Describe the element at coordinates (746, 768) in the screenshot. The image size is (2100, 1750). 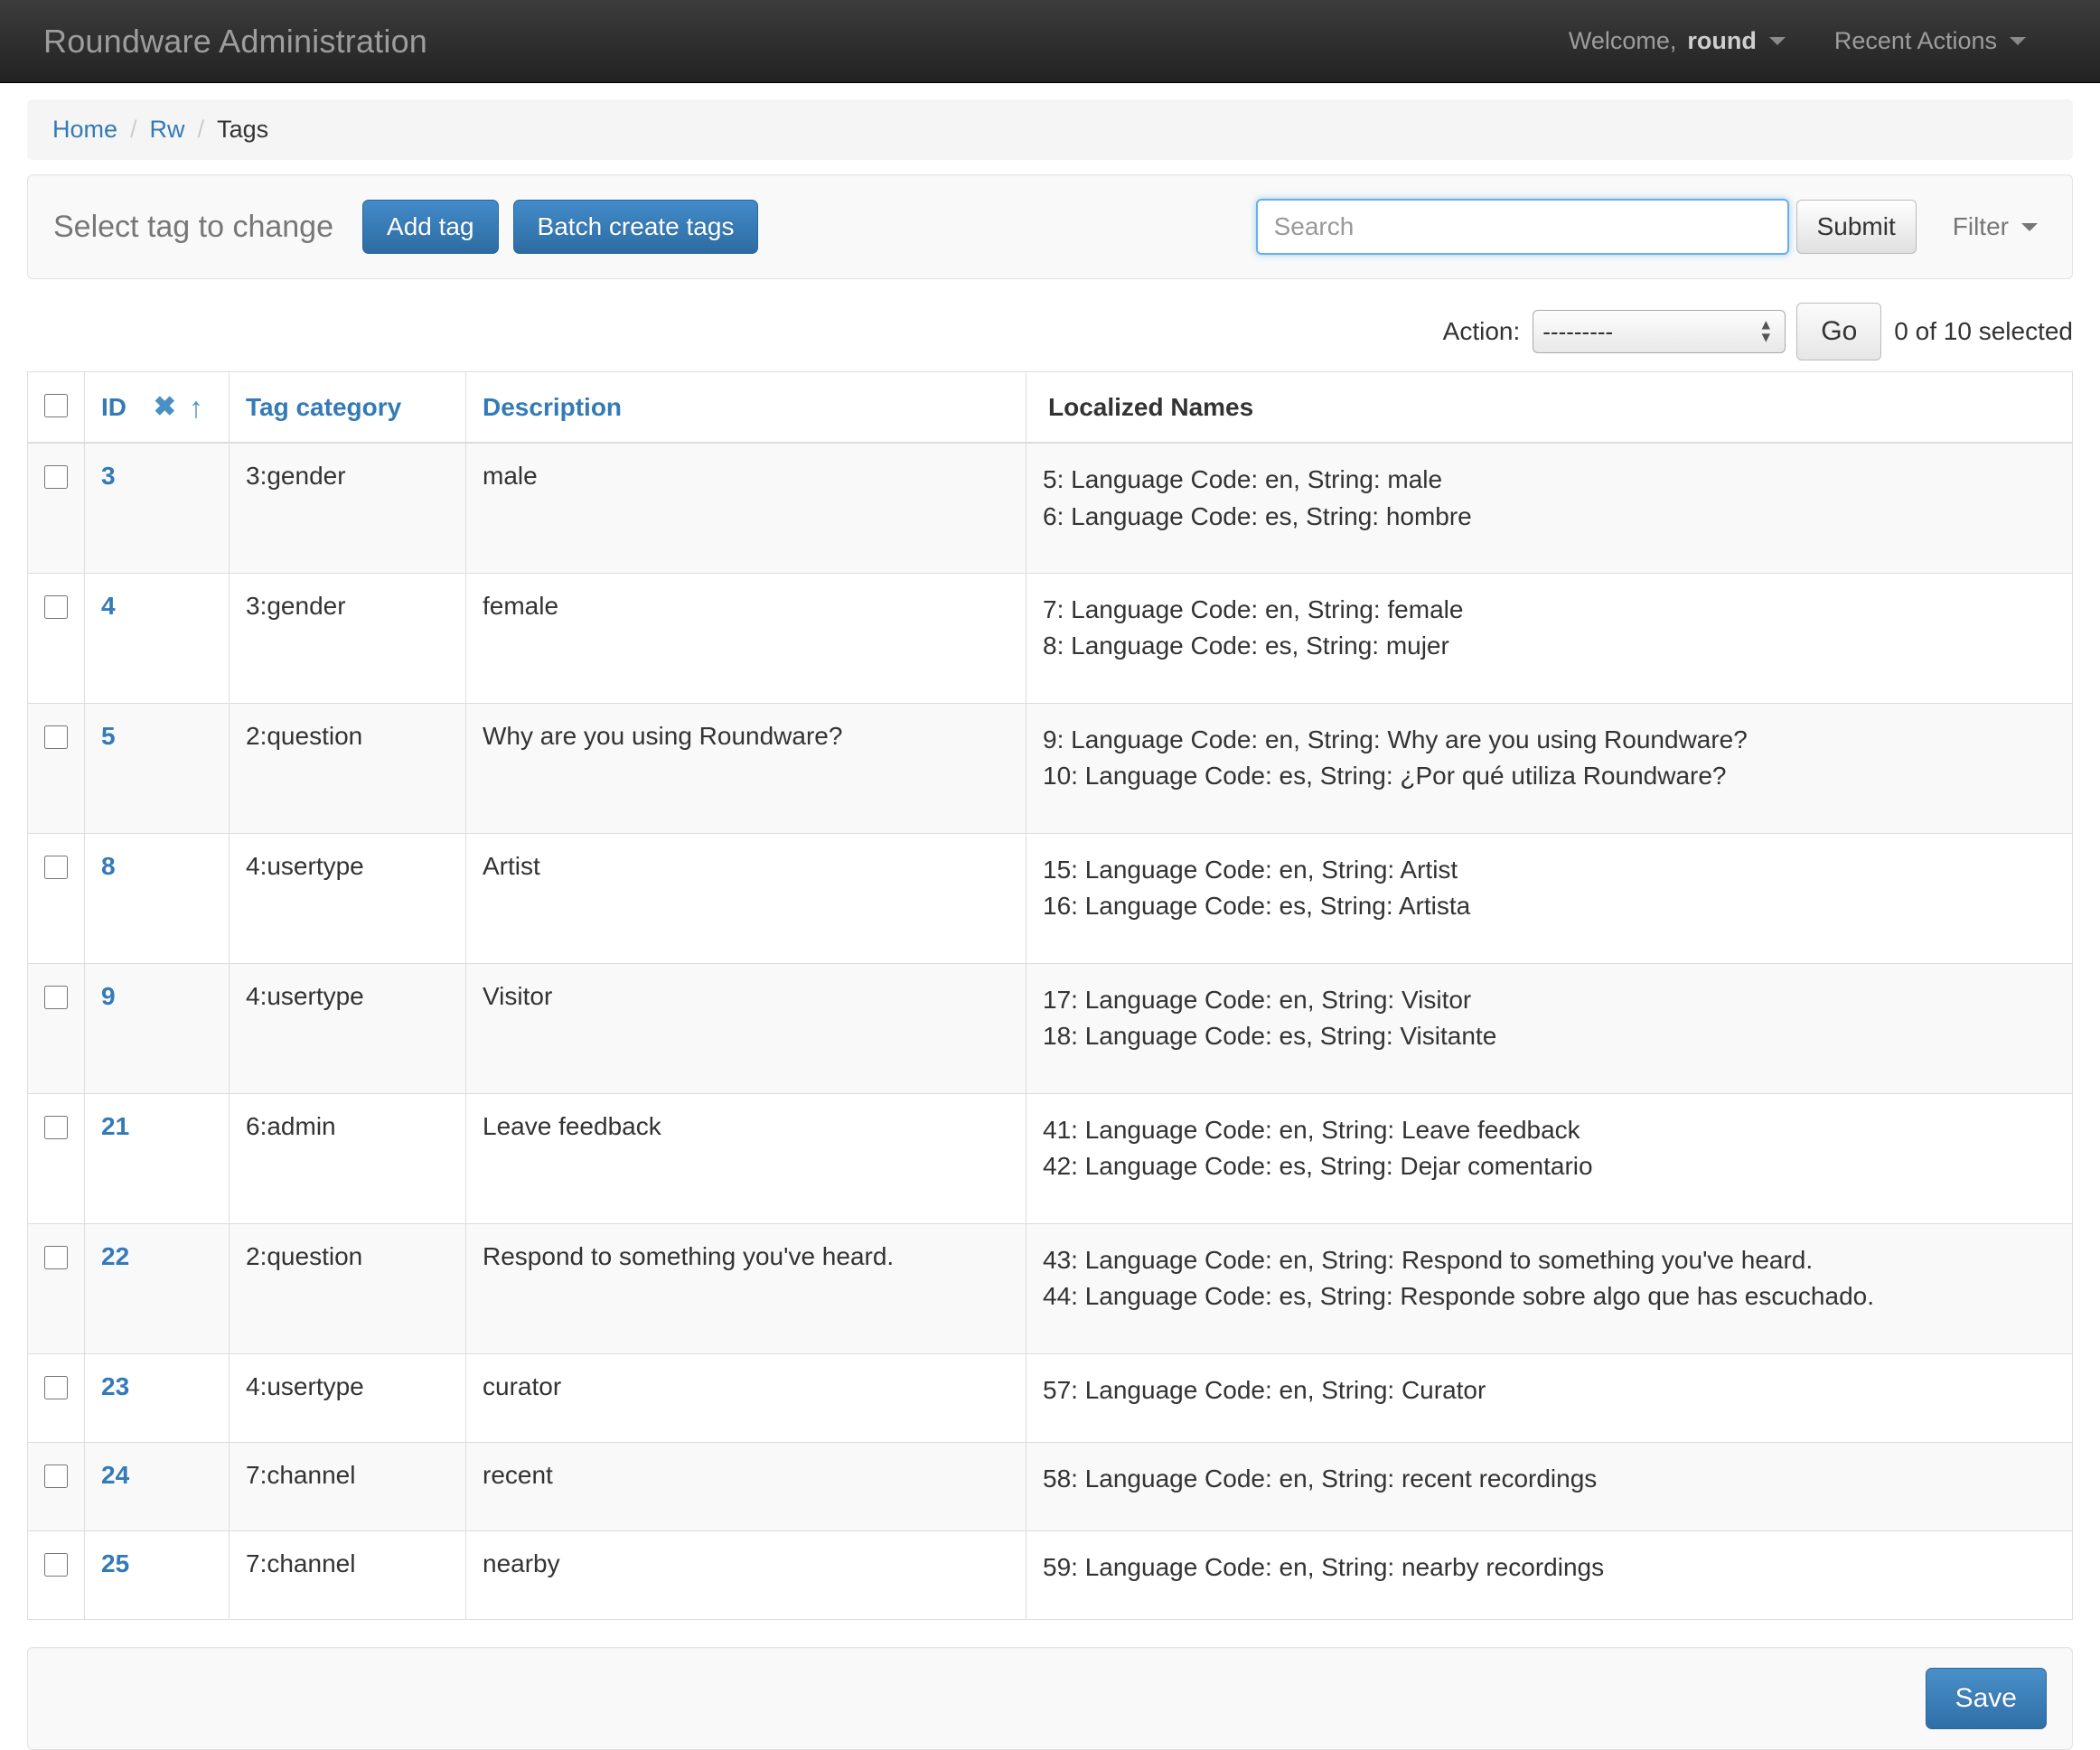
I see `cell-description: Why are you using Roundware?` at that location.